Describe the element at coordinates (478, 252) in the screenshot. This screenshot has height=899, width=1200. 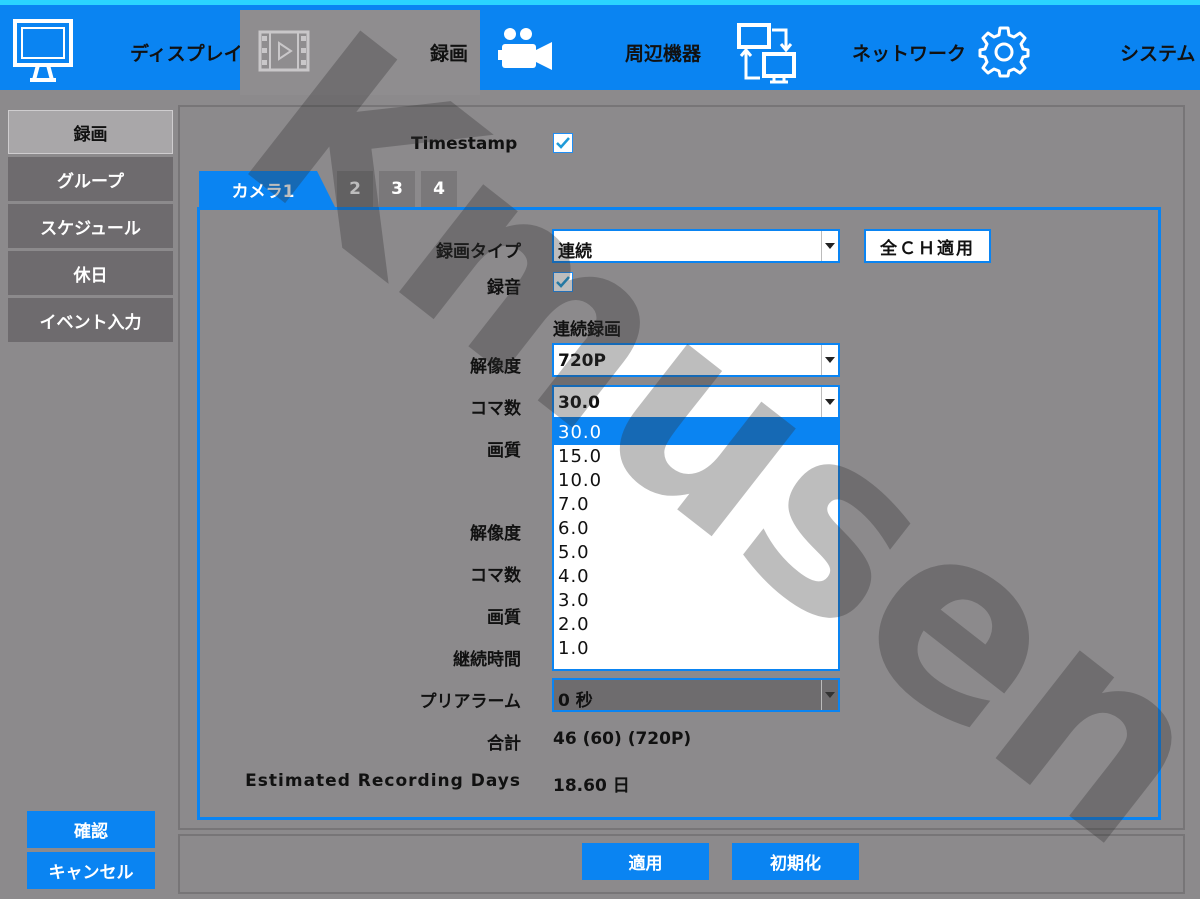
I see `record-type-label: 録画タイプ` at that location.